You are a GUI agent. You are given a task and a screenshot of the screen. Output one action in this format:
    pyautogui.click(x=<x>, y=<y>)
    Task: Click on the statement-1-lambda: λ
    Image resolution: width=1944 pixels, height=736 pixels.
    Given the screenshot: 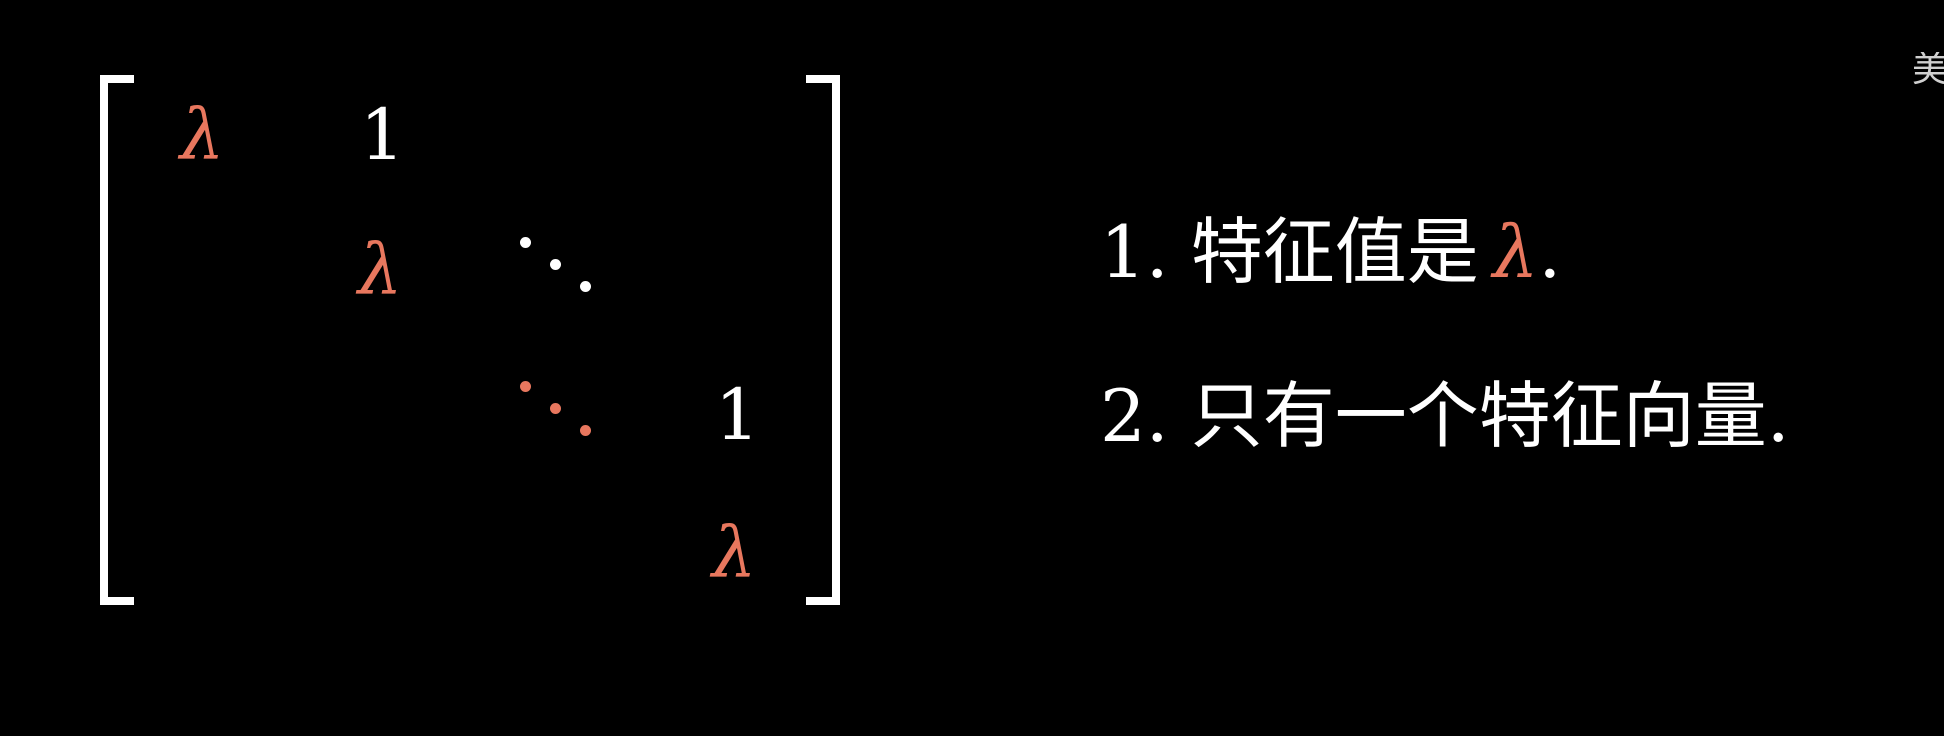 What is the action you would take?
    pyautogui.click(x=1515, y=252)
    